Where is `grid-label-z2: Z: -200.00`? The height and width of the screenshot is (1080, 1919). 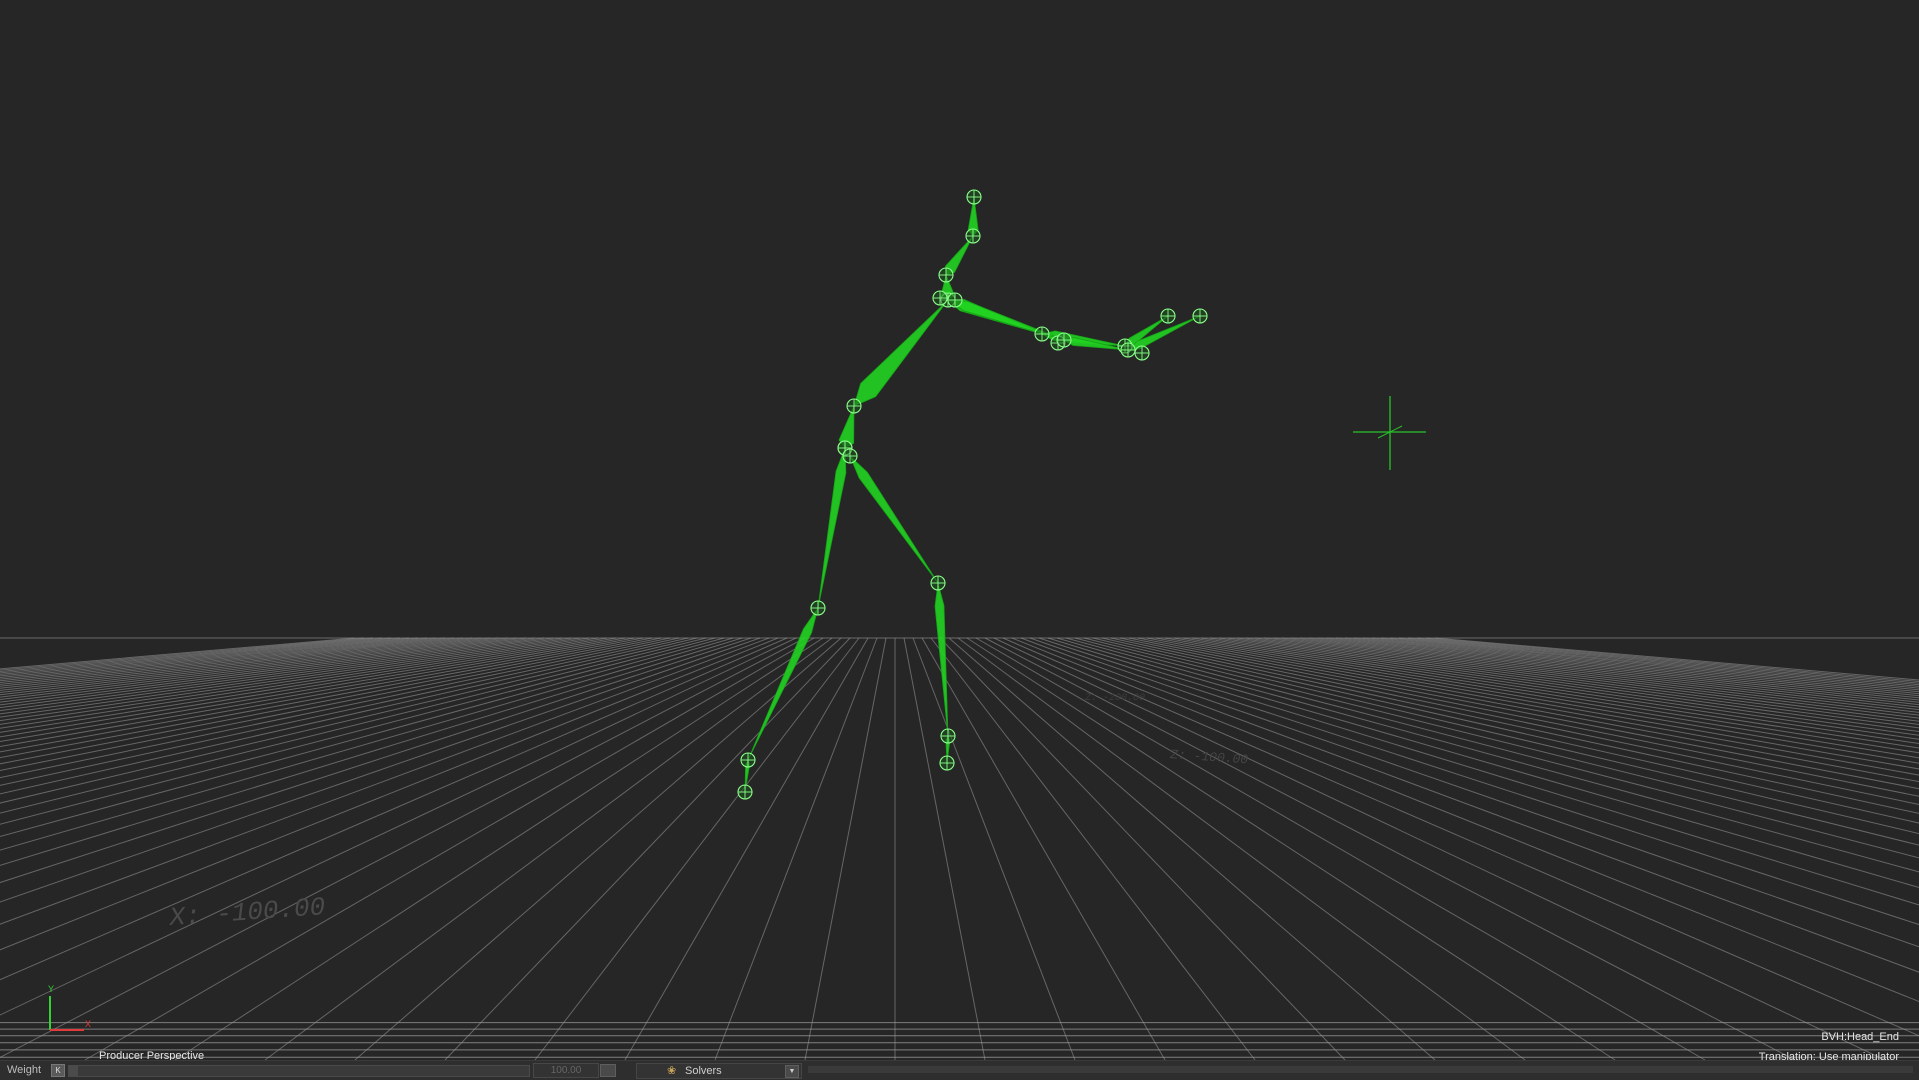
grid-label-z2: Z: -200.00 is located at coordinates (1114, 698).